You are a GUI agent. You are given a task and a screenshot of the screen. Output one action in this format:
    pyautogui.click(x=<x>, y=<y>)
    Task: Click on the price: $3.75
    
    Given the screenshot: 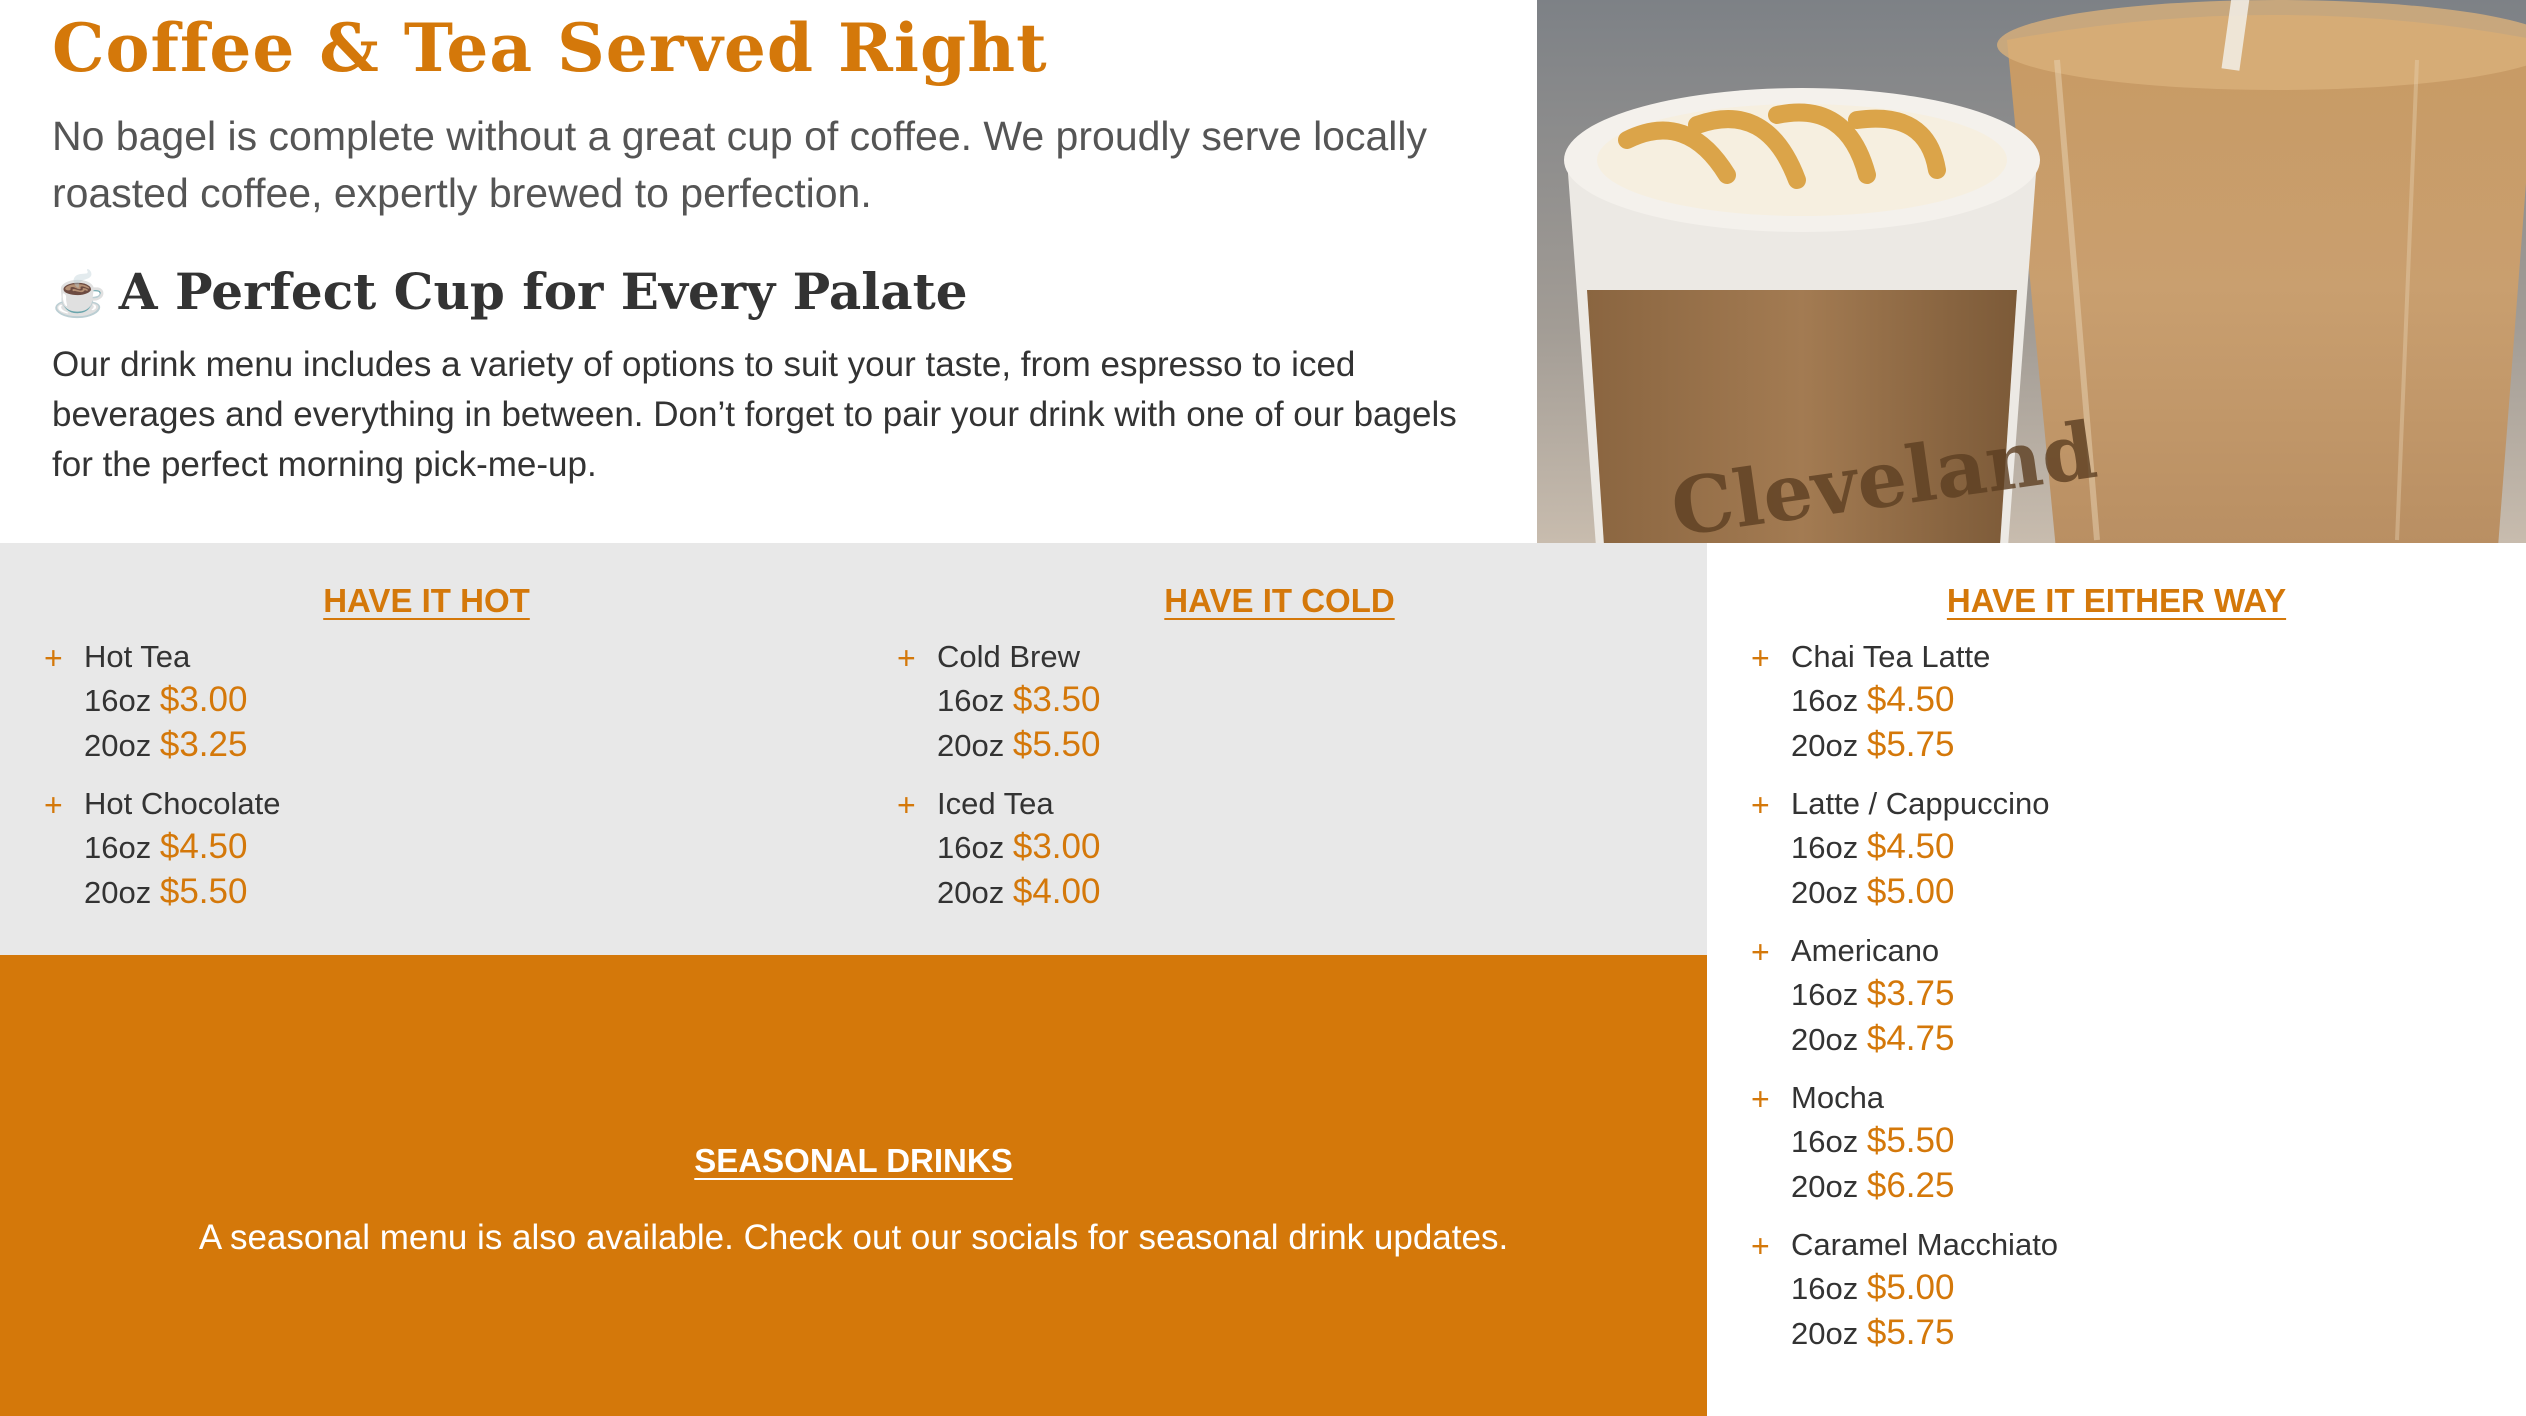 What is the action you would take?
    pyautogui.click(x=1910, y=993)
    